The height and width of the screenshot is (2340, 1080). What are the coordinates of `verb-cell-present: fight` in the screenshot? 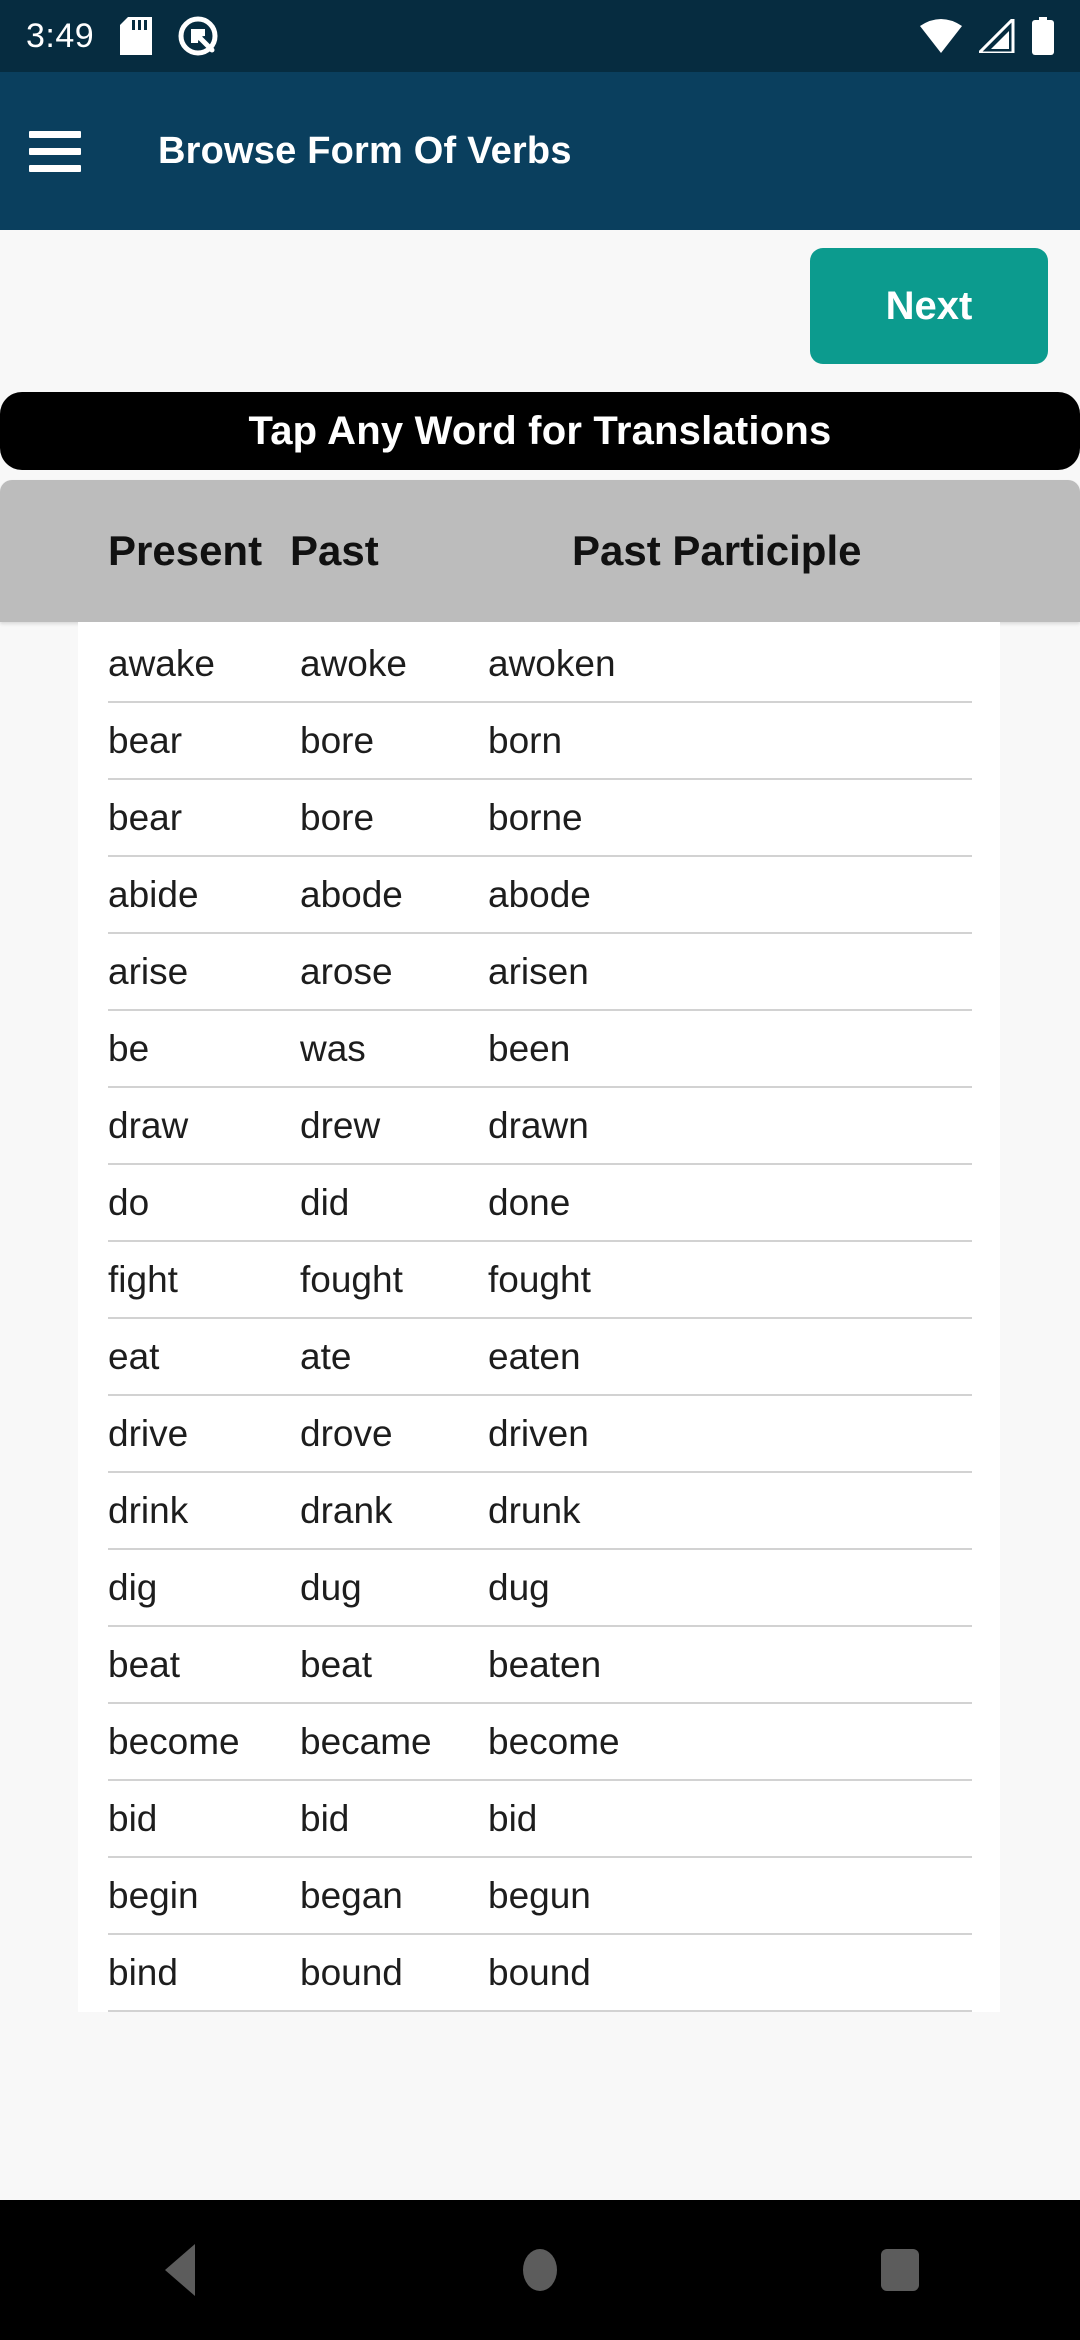 It's located at (204, 1280).